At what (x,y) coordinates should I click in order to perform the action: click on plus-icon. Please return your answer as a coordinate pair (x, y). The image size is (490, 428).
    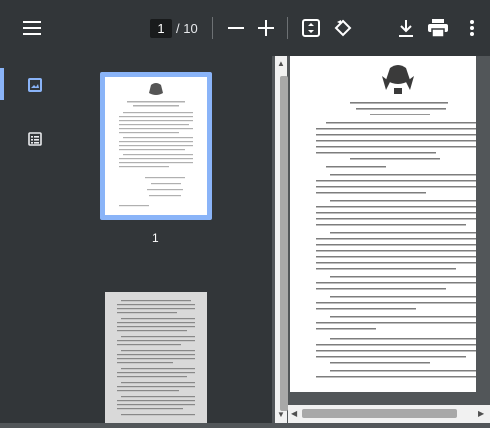
    Looking at the image, I should click on (266, 28).